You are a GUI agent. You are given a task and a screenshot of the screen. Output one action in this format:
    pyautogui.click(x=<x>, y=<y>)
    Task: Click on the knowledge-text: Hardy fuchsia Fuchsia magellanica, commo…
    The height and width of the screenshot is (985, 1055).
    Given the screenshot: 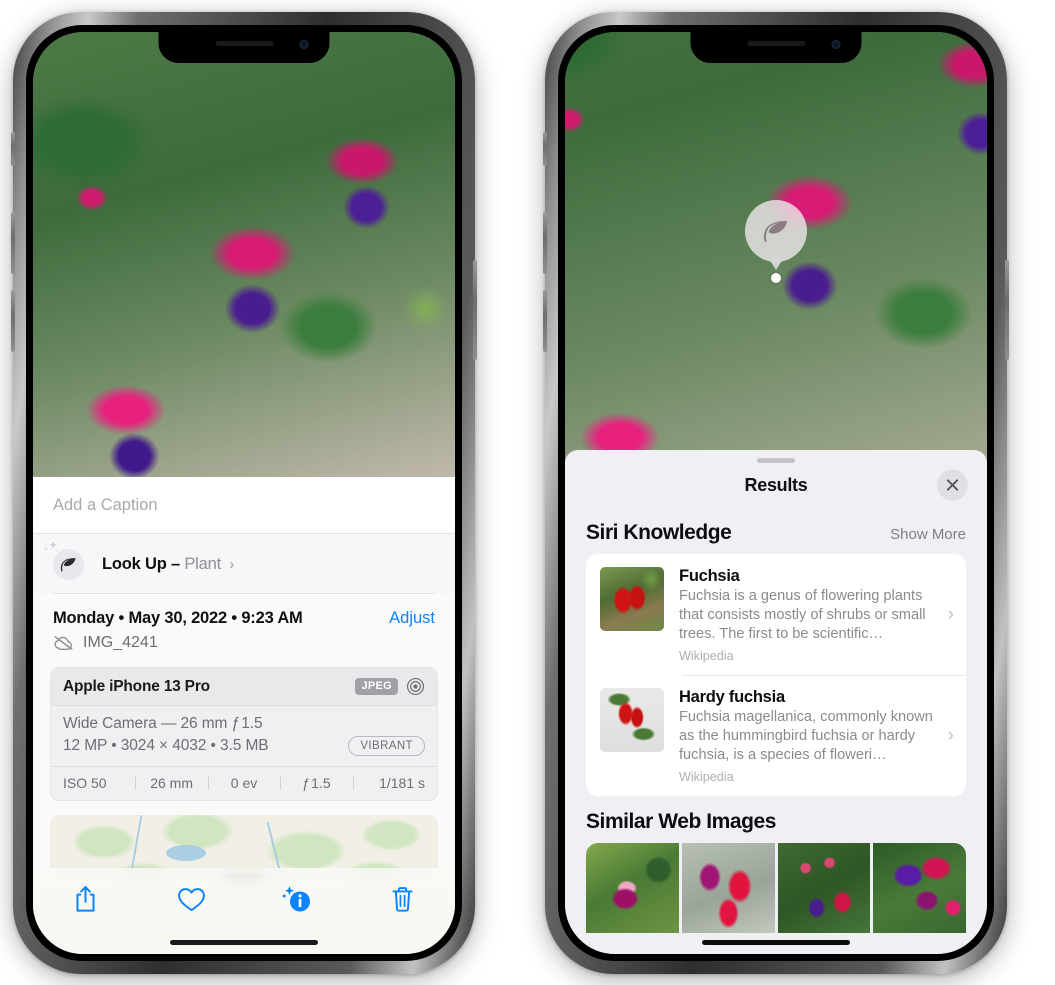 What is the action you would take?
    pyautogui.click(x=811, y=736)
    